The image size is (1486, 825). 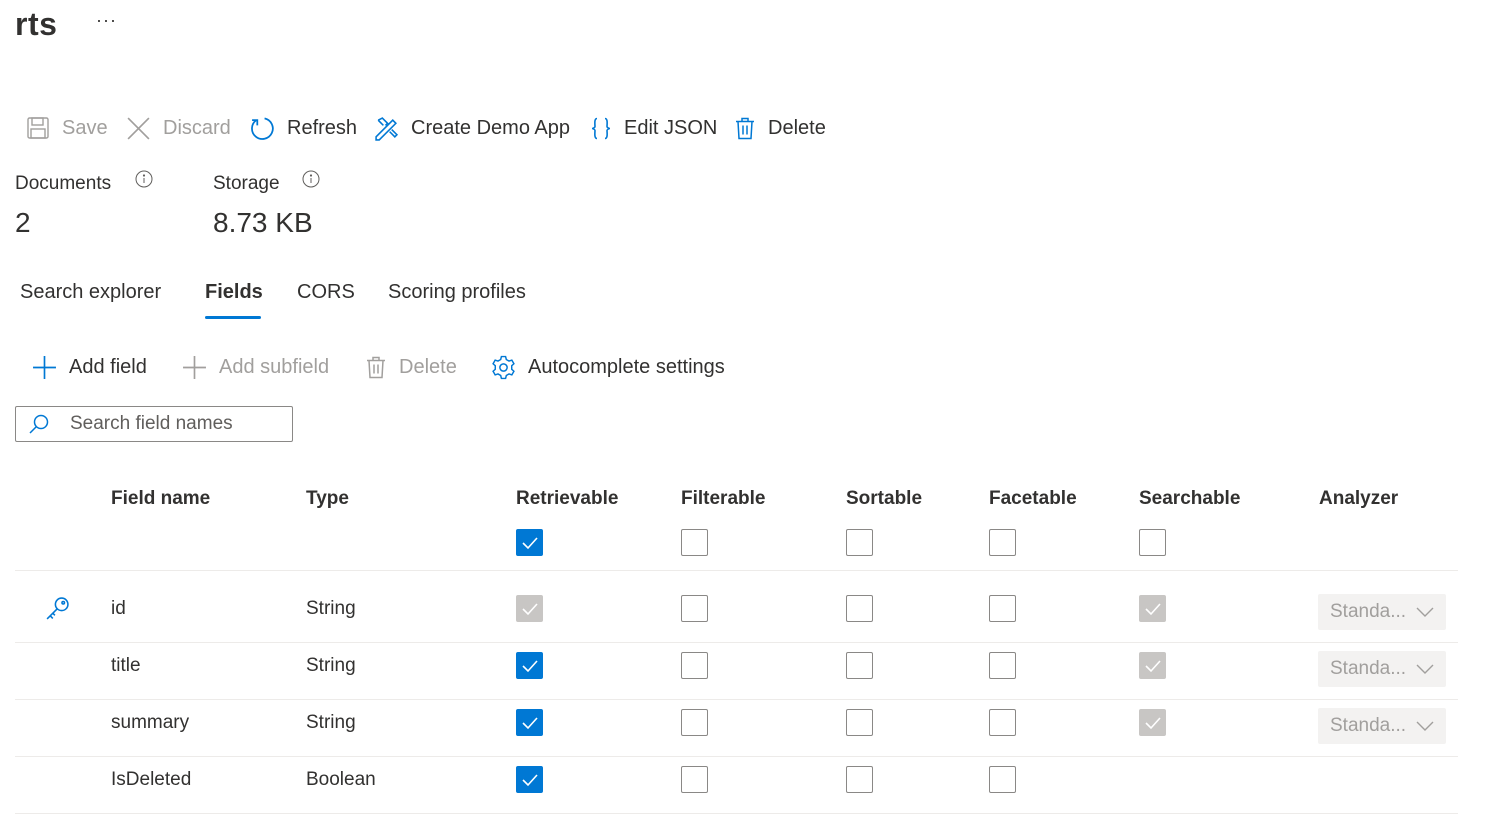 What do you see at coordinates (723, 499) in the screenshot?
I see `column-header-filterable: Filterable` at bounding box center [723, 499].